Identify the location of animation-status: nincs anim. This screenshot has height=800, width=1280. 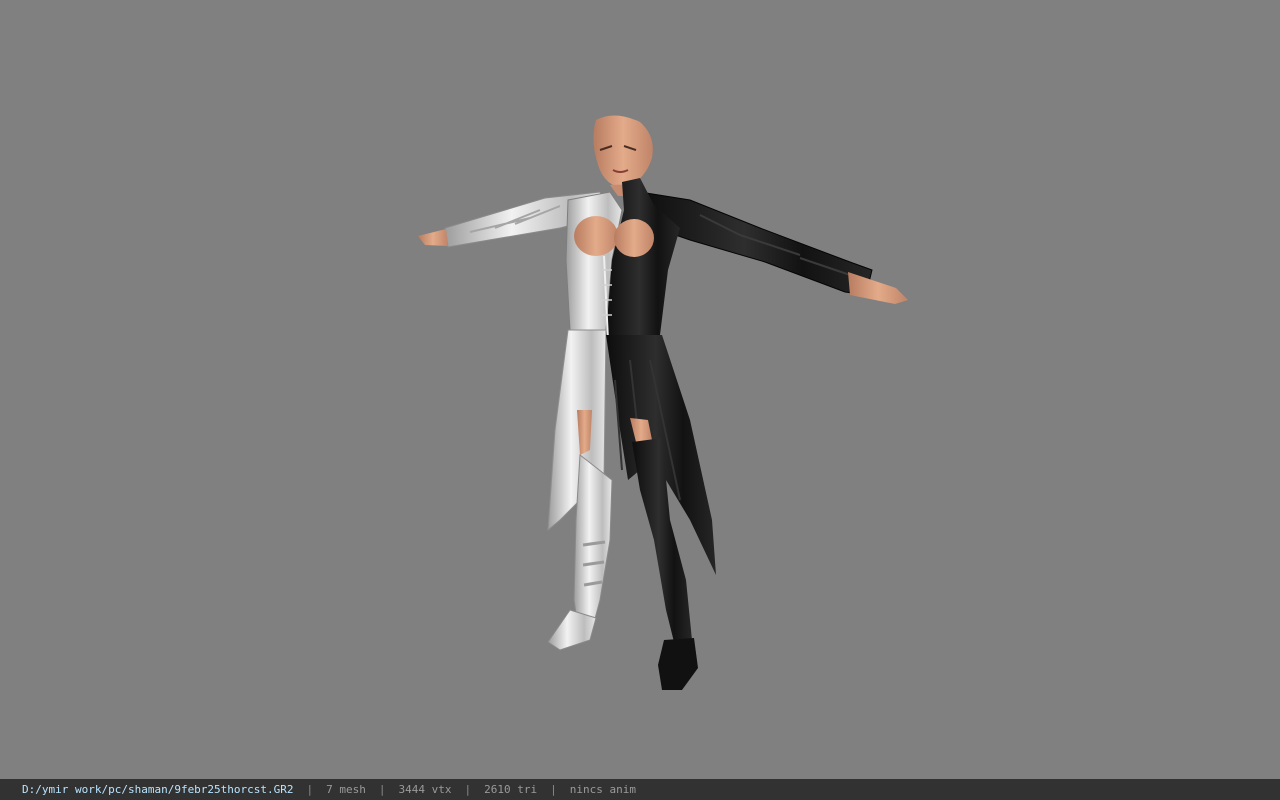
(602, 789).